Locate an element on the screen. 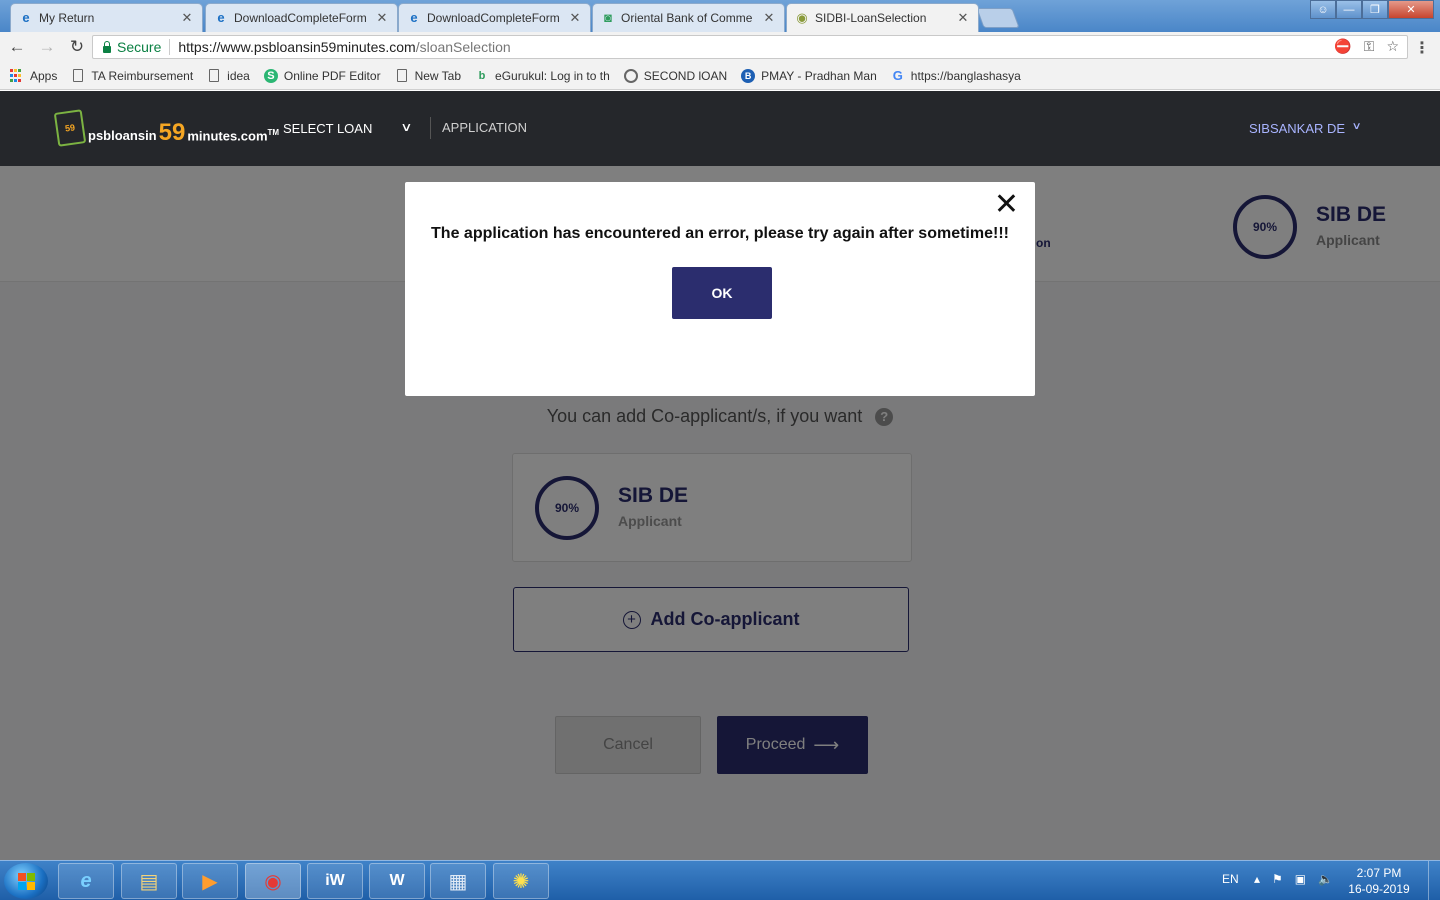 This screenshot has width=1440, height=900. camera-icon is located at coordinates (630, 75).